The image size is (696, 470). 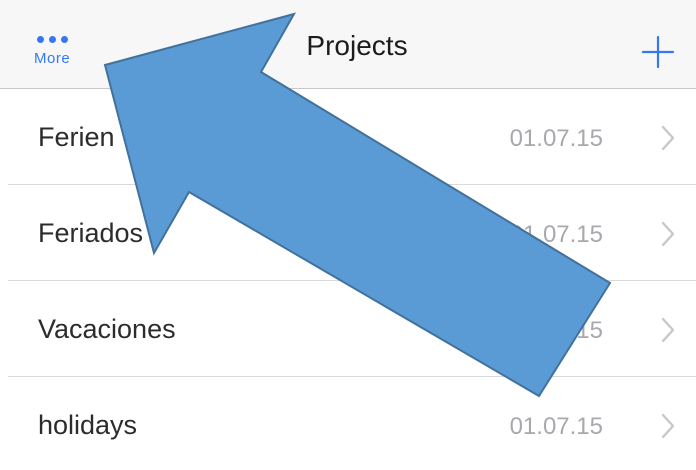 What do you see at coordinates (91, 233) in the screenshot?
I see `project-name: Feriados` at bounding box center [91, 233].